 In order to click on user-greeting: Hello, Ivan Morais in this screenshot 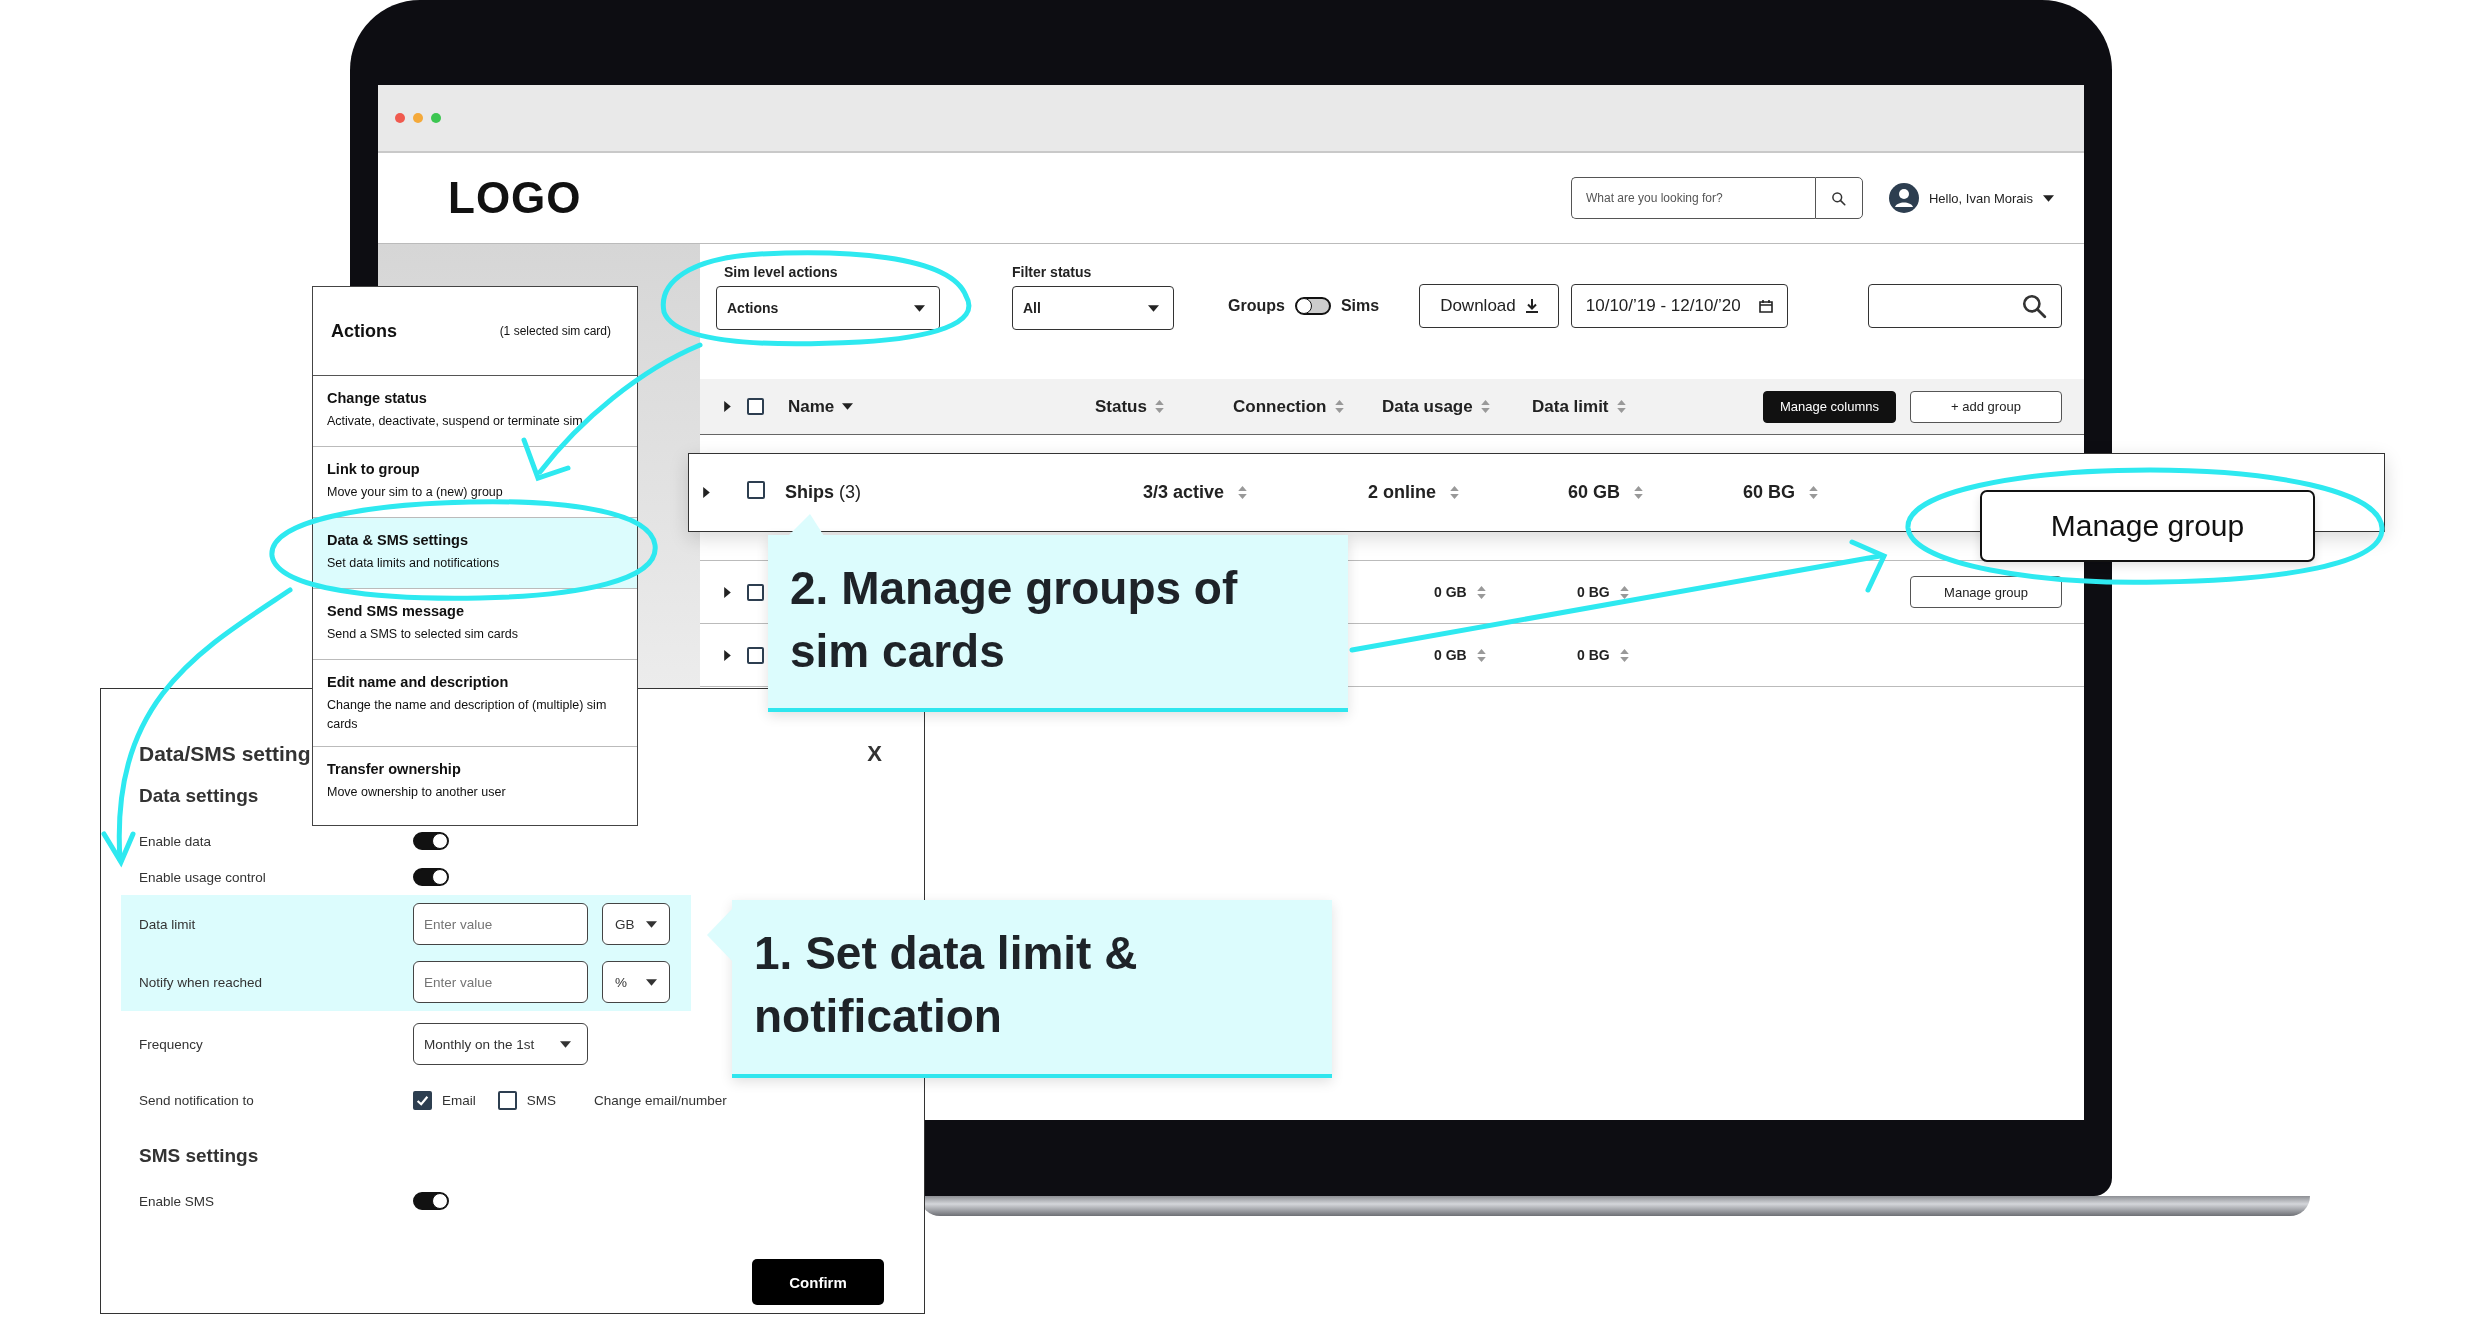, I will do `click(1980, 198)`.